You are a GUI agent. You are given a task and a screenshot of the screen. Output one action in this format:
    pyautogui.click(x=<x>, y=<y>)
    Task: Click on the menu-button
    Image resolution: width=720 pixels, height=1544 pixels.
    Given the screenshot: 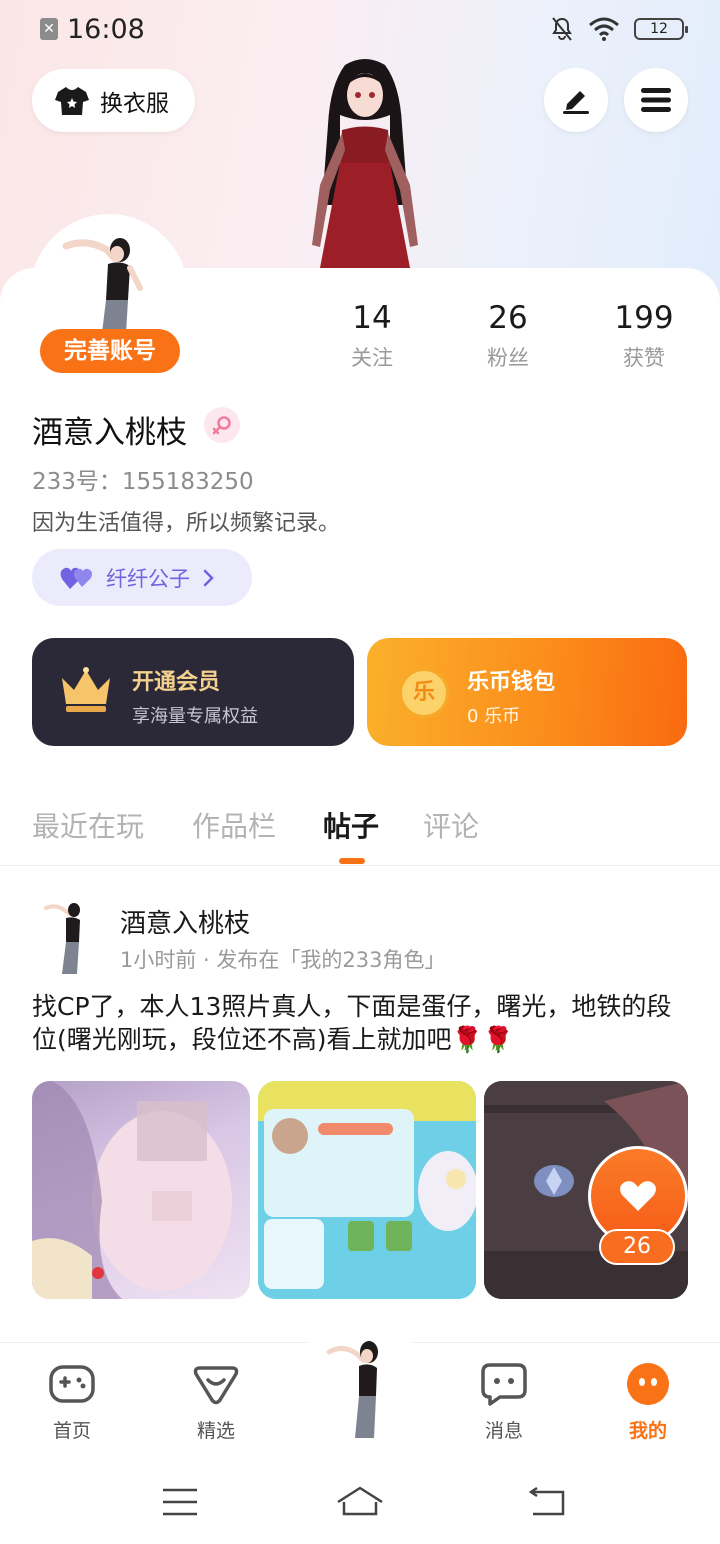 What is the action you would take?
    pyautogui.click(x=656, y=100)
    